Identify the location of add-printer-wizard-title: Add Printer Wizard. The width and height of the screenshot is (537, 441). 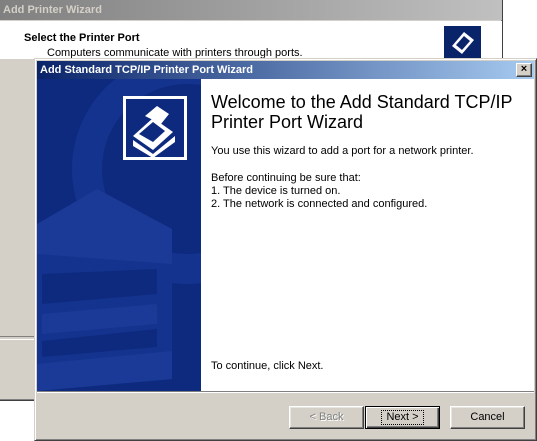
(52, 10).